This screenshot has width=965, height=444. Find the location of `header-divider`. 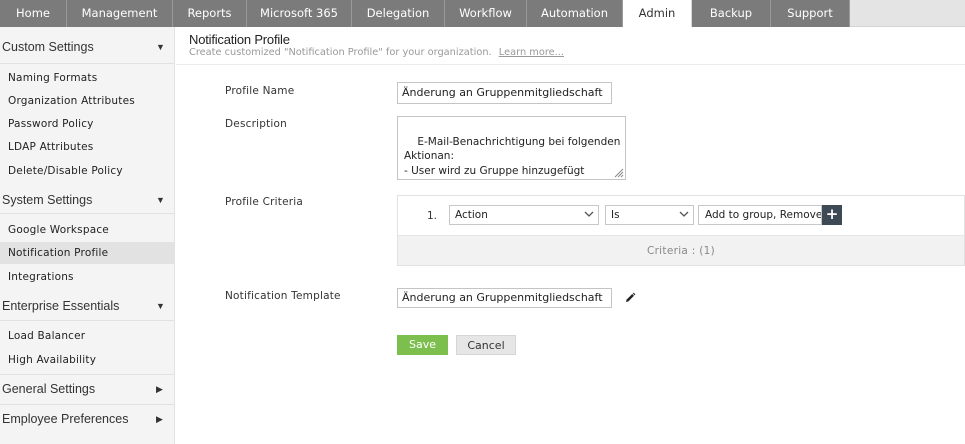

header-divider is located at coordinates (570, 64).